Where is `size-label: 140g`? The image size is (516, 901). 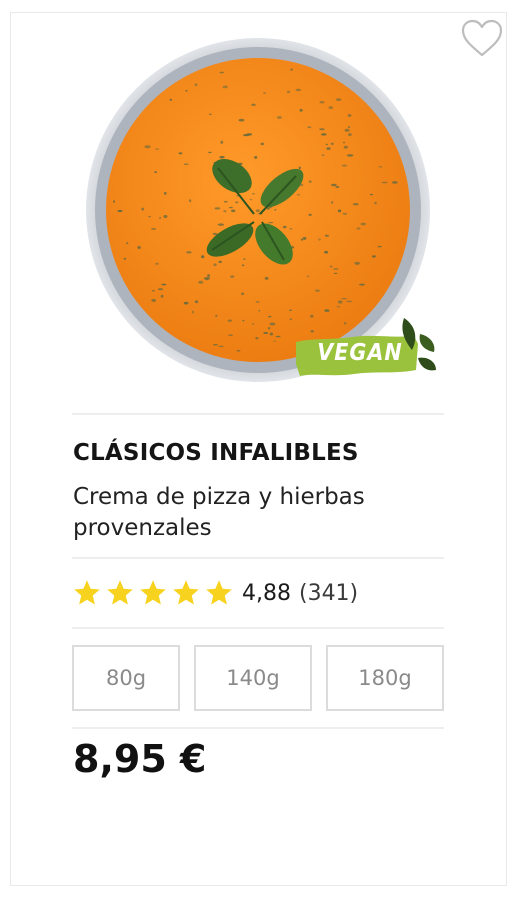
size-label: 140g is located at coordinates (253, 678).